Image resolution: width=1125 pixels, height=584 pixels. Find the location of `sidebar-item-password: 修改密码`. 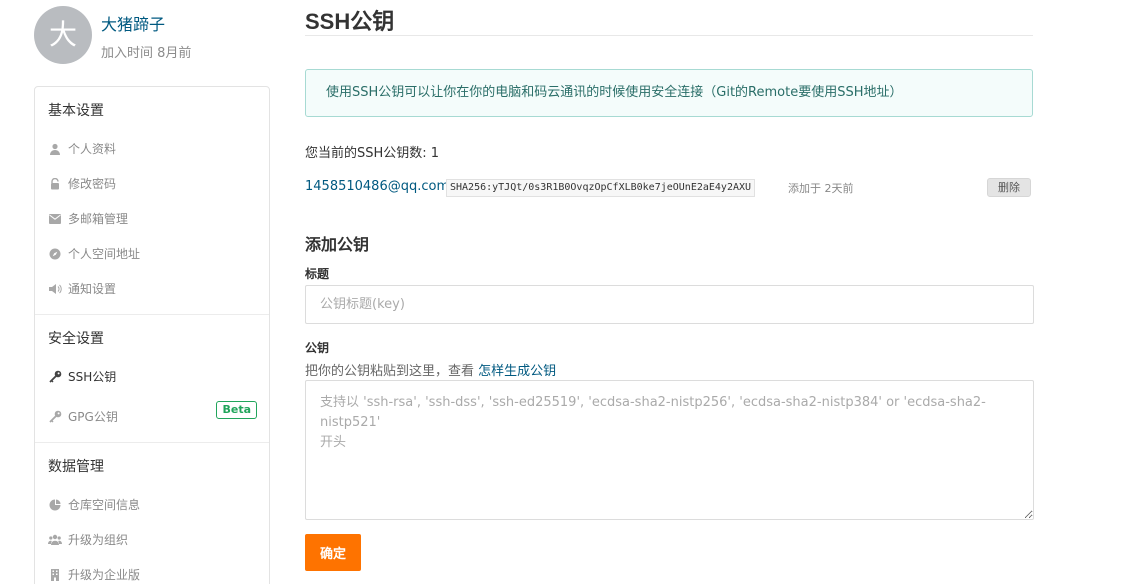

sidebar-item-password: 修改密码 is located at coordinates (152, 183).